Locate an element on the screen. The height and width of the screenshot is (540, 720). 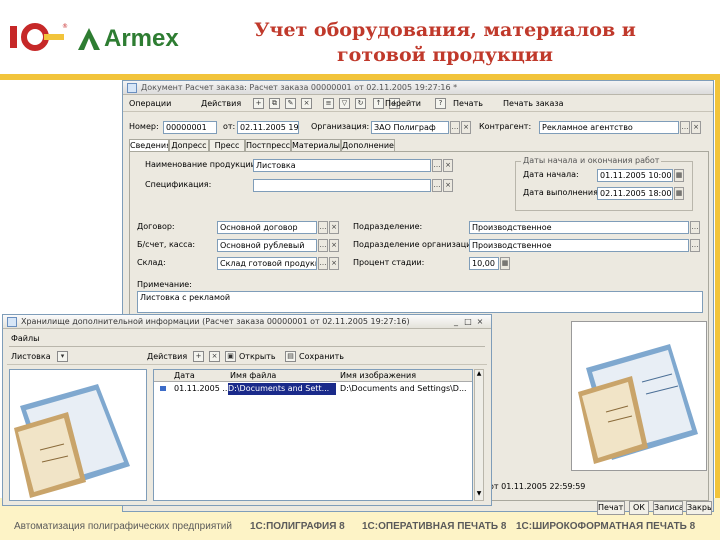
help-icon: ? is located at coordinates (440, 103).